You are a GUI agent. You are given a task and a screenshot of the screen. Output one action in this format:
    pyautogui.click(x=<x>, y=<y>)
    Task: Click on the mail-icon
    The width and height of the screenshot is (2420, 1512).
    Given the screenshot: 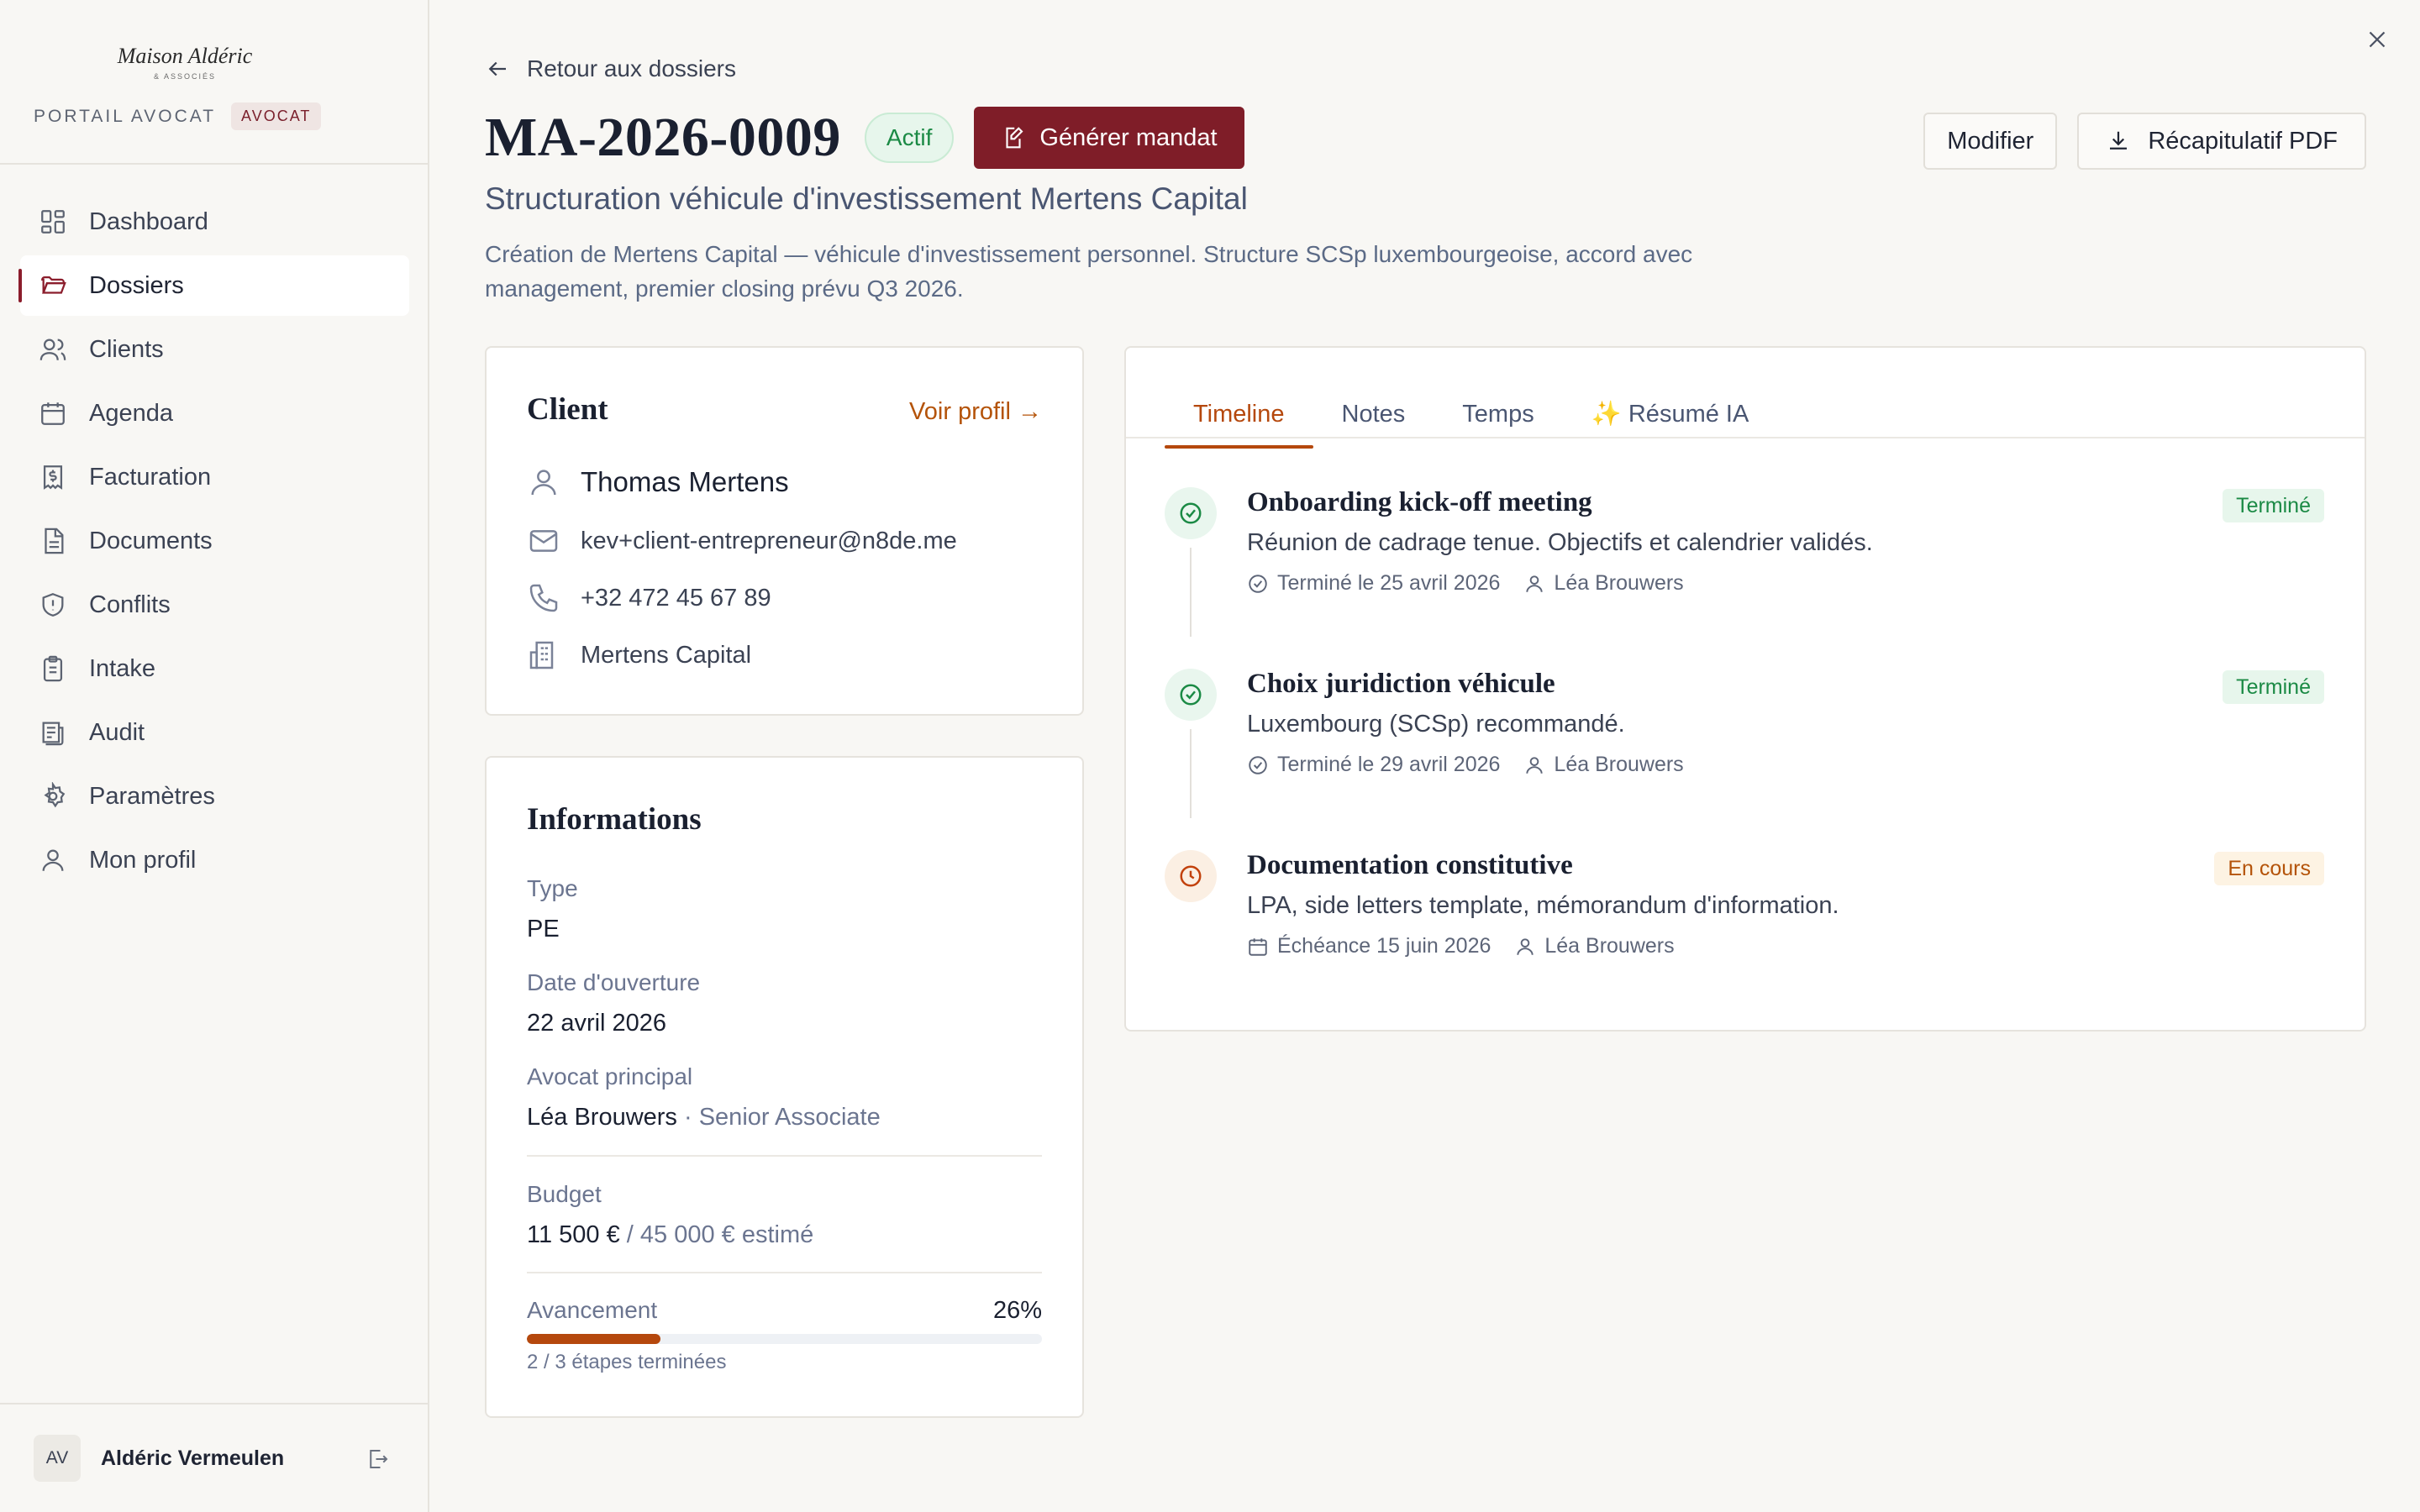 What is the action you would take?
    pyautogui.click(x=543, y=541)
    